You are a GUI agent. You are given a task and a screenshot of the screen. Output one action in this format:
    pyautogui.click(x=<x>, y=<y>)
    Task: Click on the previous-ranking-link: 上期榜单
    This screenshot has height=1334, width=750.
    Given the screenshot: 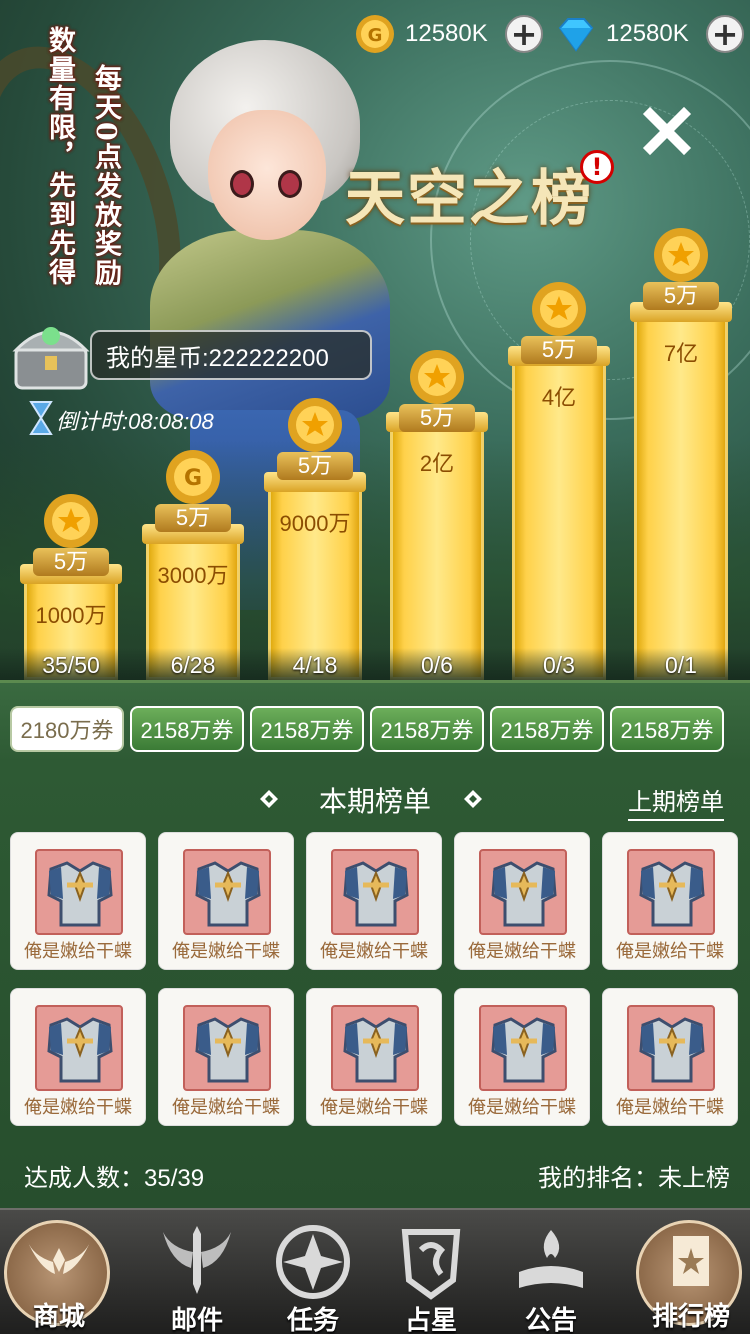 What is the action you would take?
    pyautogui.click(x=676, y=801)
    